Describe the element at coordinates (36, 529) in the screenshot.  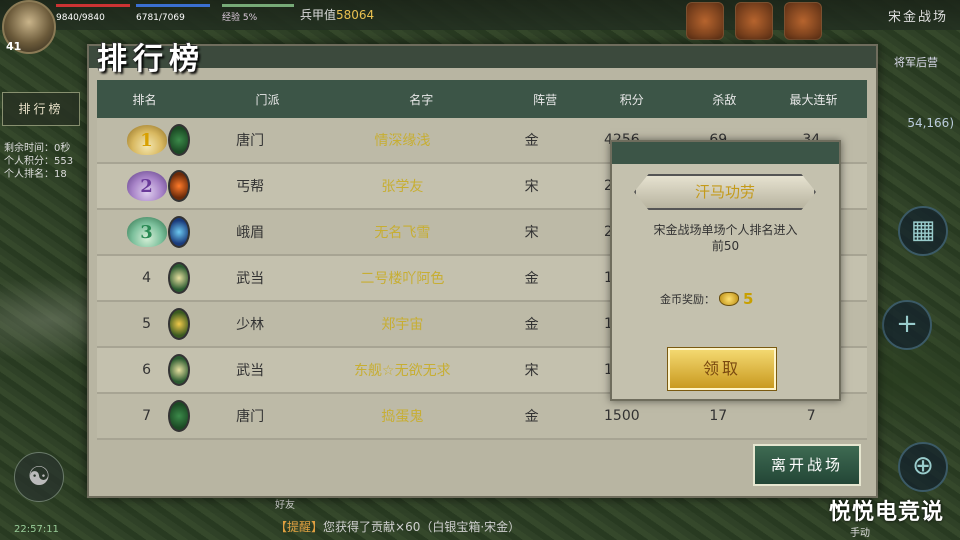
I see `status-time: 22:57:11` at that location.